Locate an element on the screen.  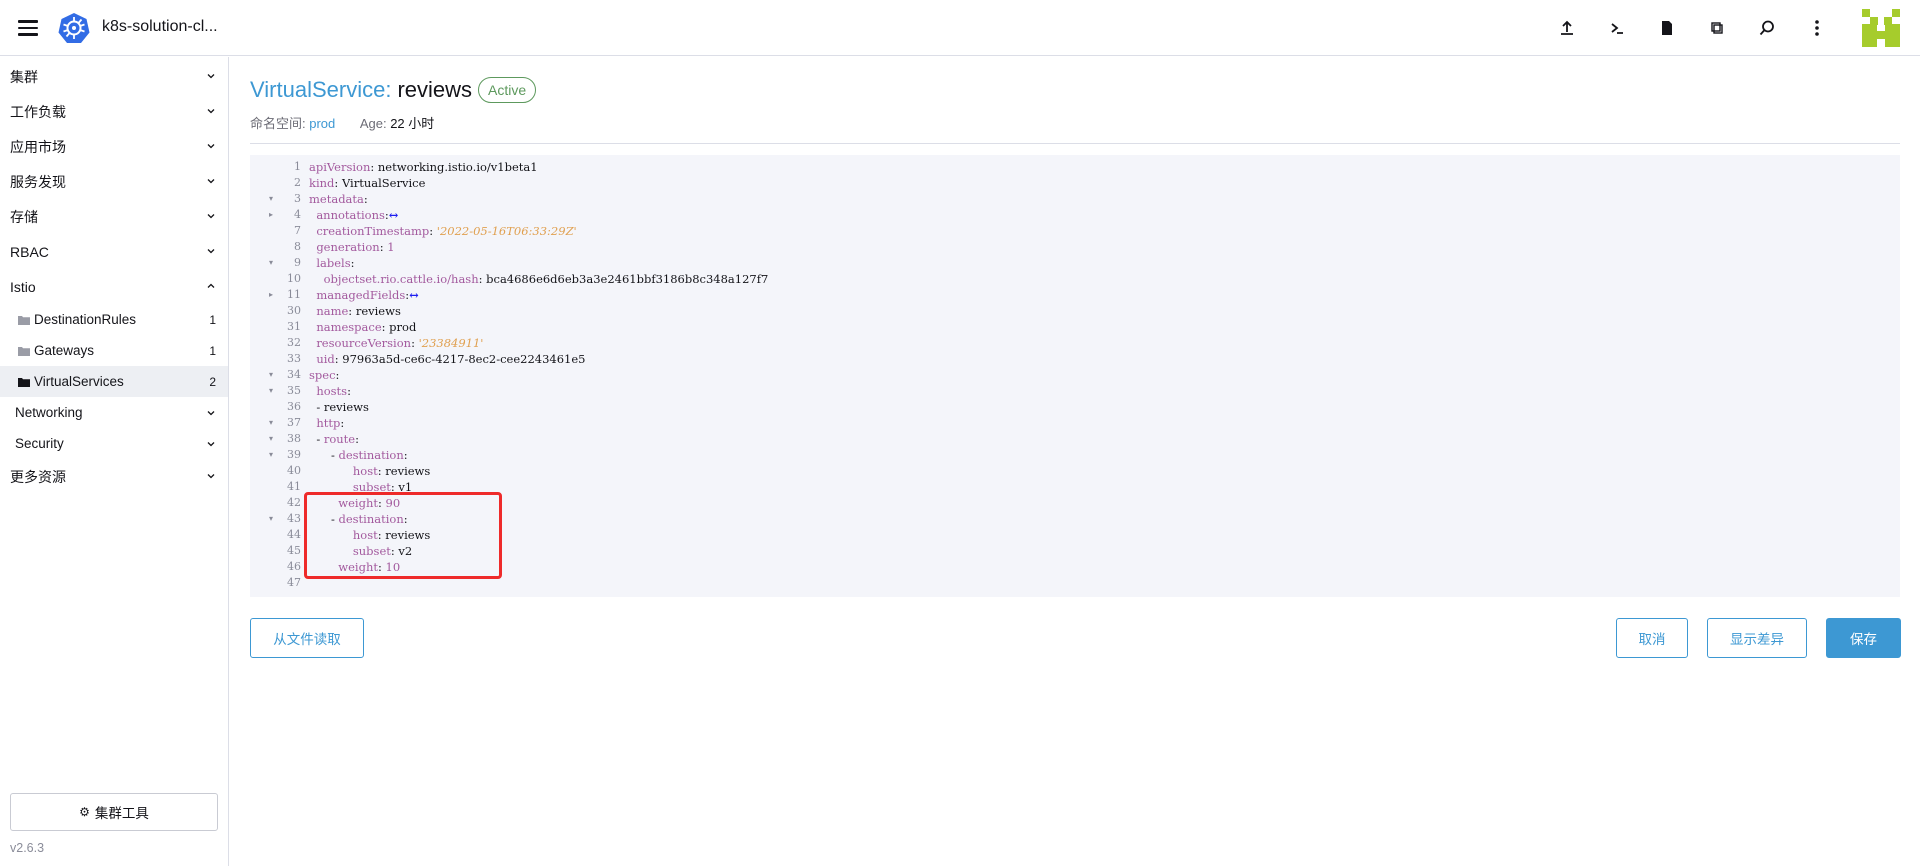
code-line: ▾ 38 - route: is located at coordinates (1075, 439).